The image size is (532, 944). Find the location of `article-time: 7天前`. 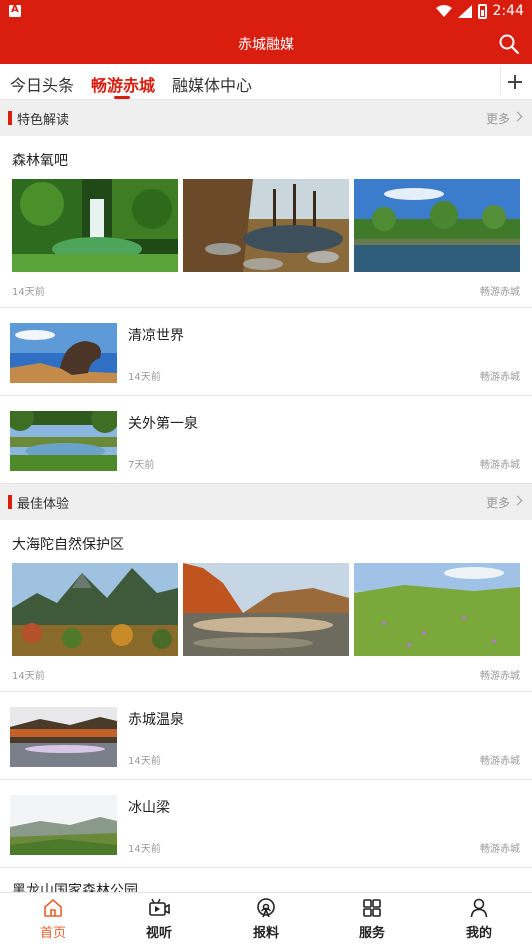

article-time: 7天前 is located at coordinates (141, 465).